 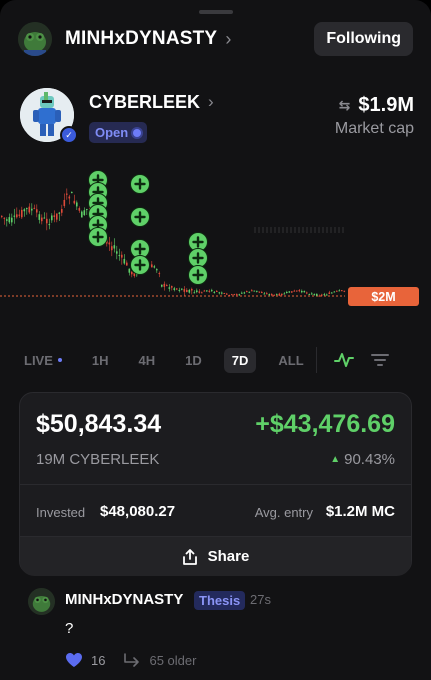 I want to click on tab-7d: 7D, so click(x=240, y=360).